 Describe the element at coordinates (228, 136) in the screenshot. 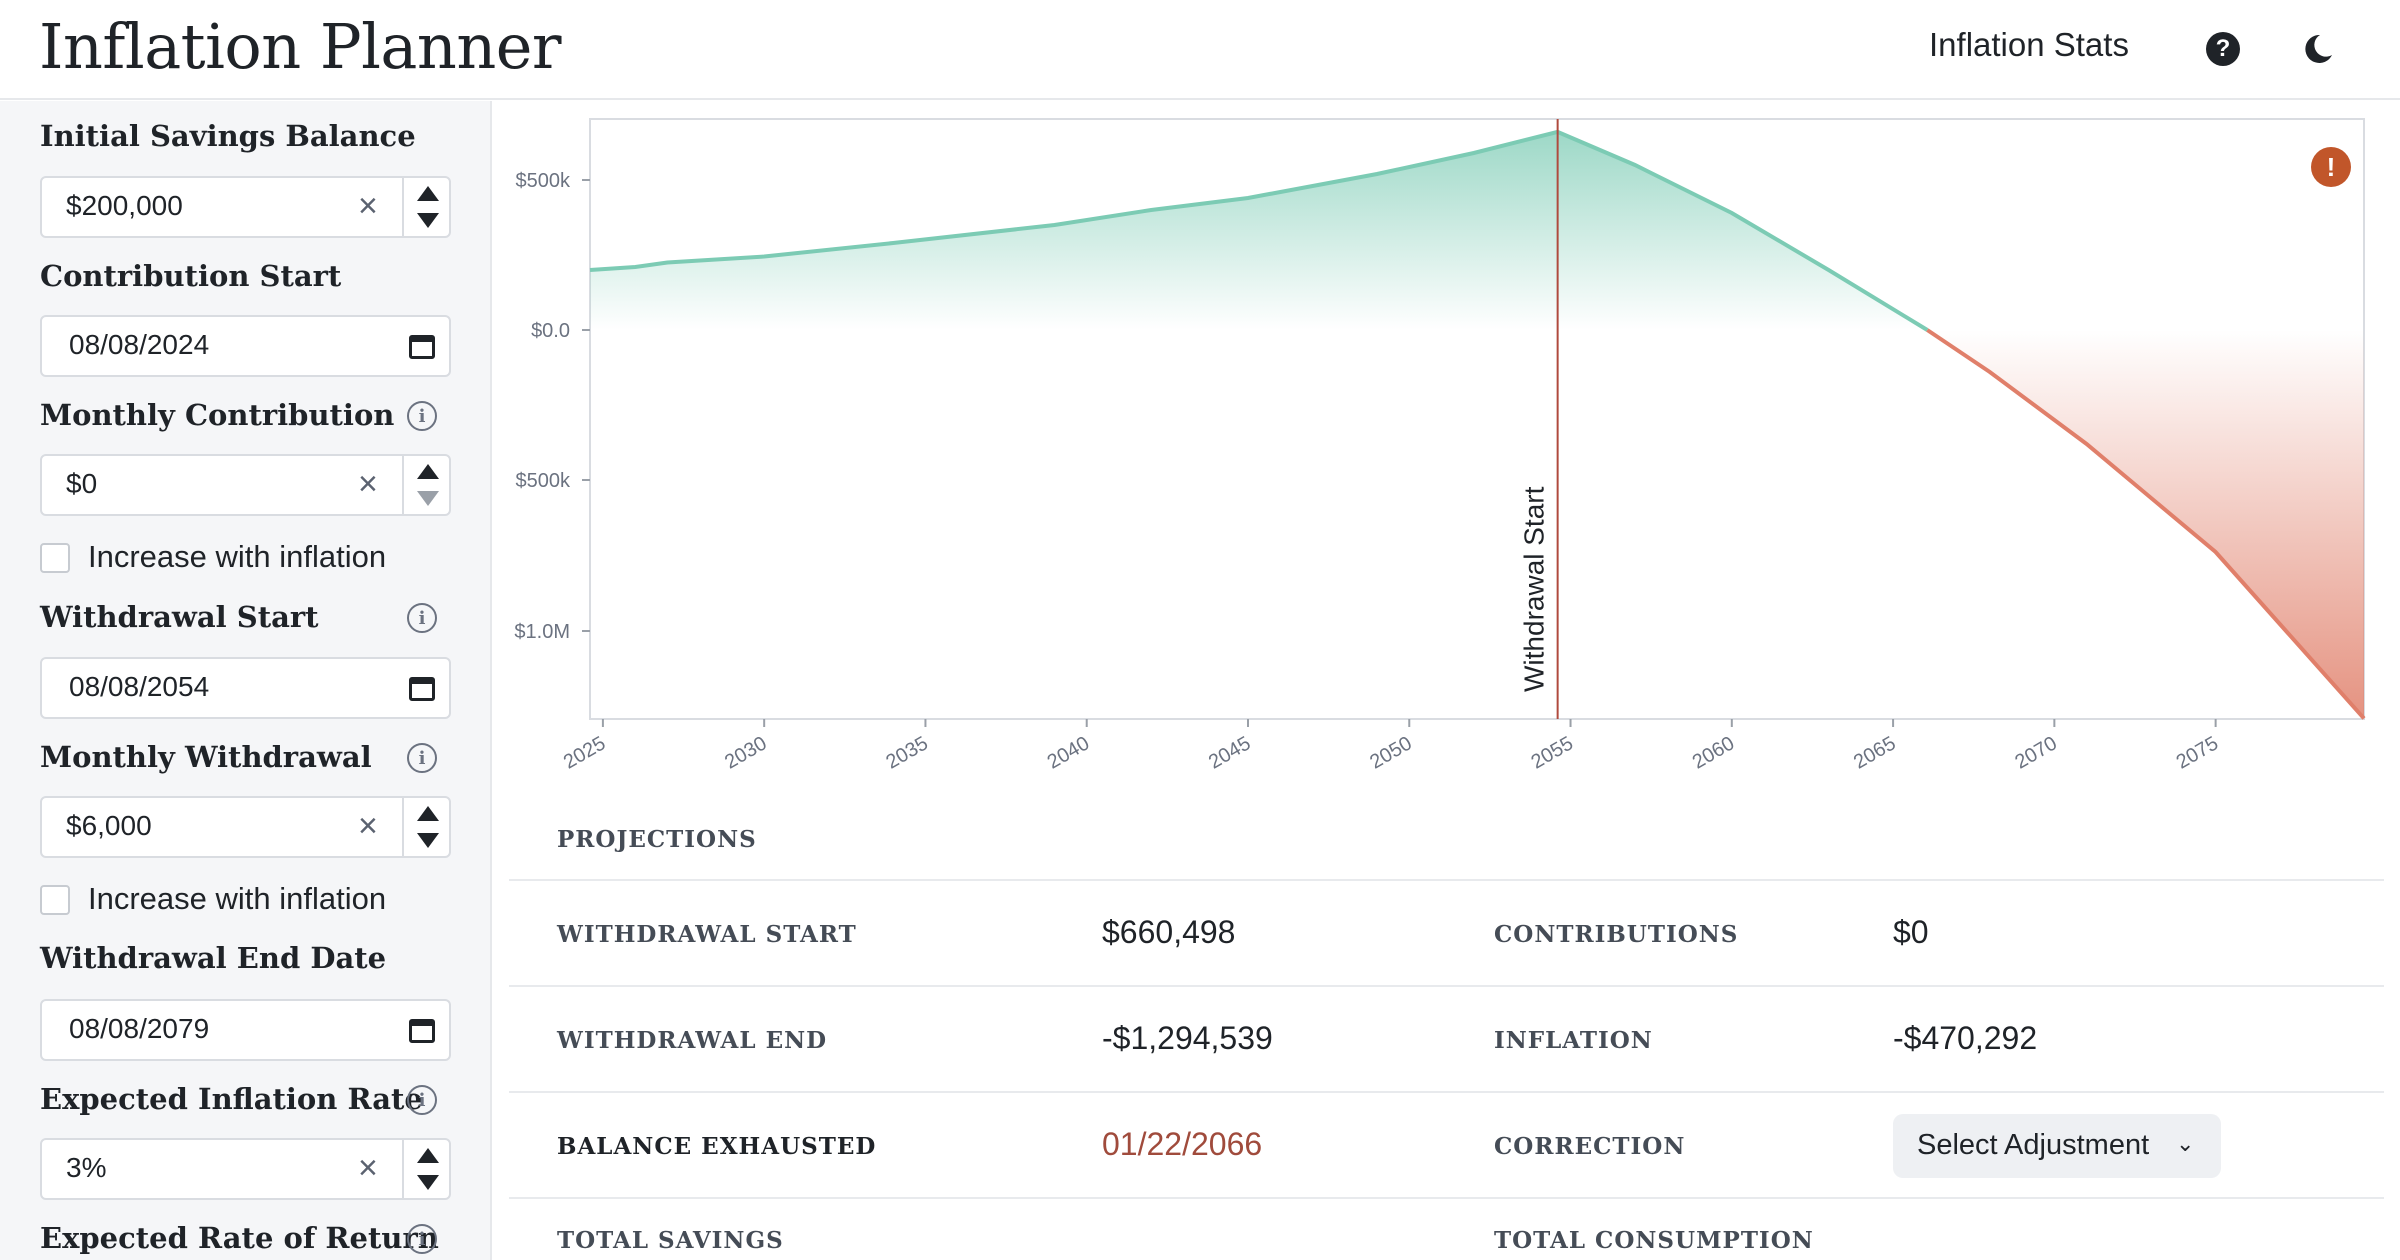

I see `initial-savings-label: Initial Savings Balance` at that location.